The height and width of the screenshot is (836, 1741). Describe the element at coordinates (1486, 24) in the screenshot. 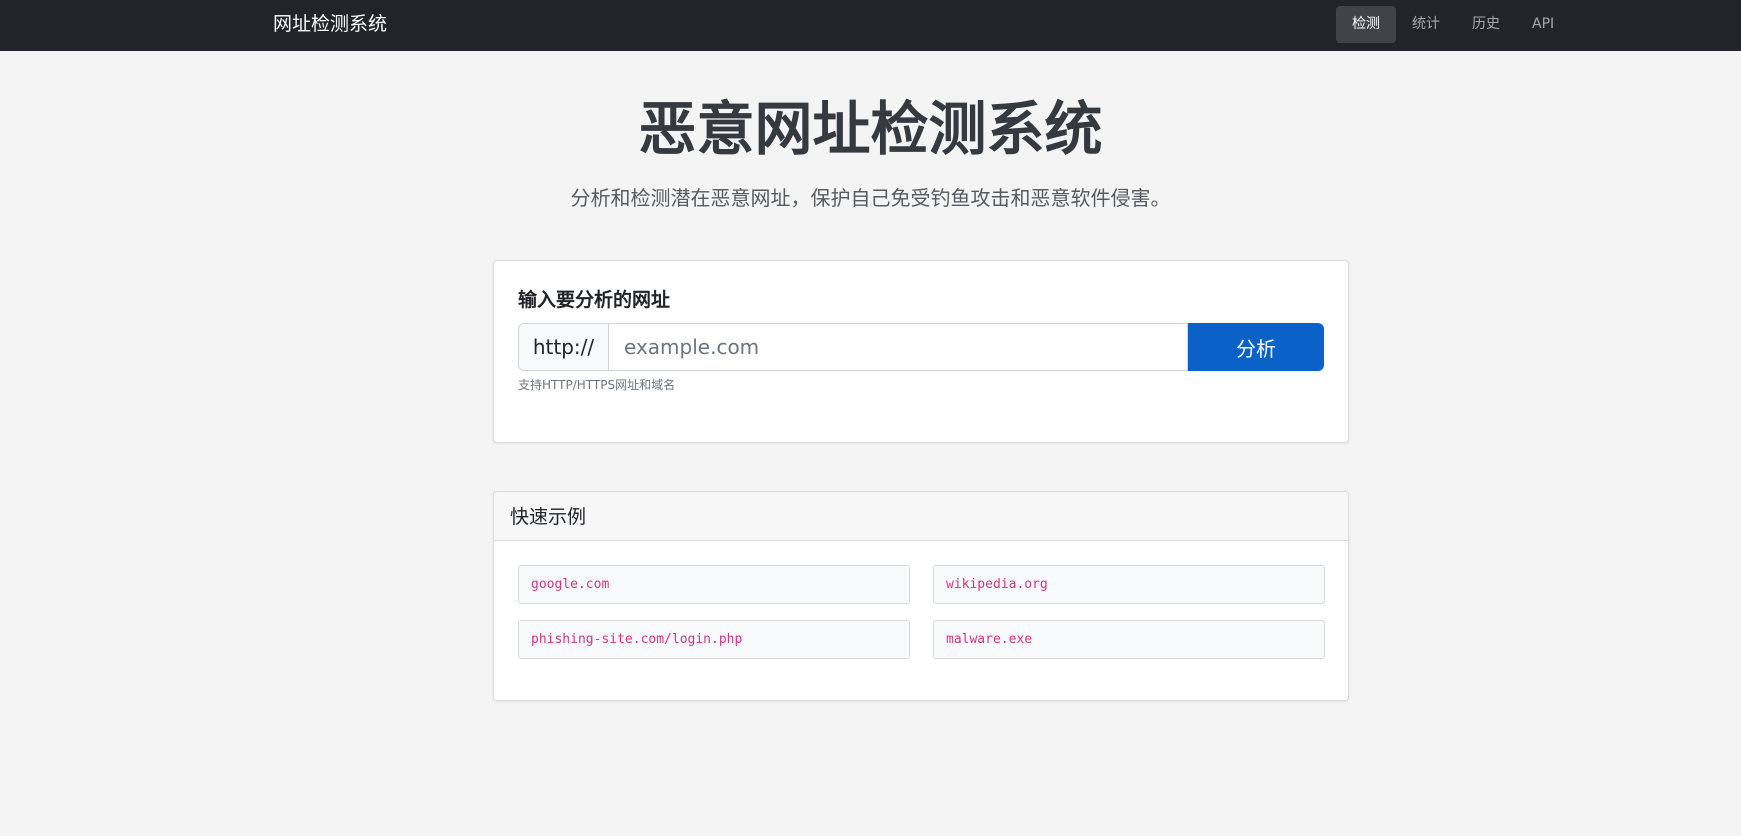

I see `nav-link-history: 历史` at that location.